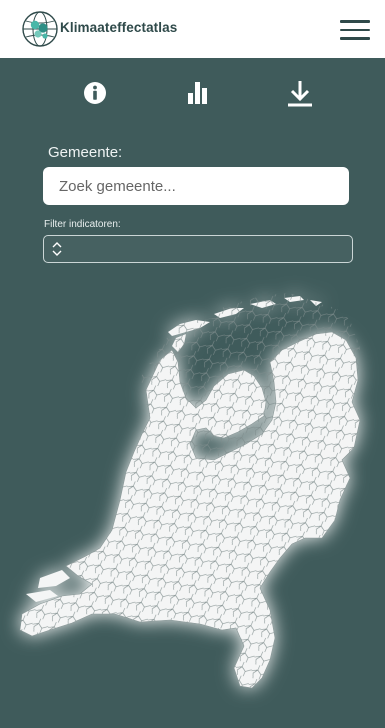 The image size is (385, 728). I want to click on municipality-label: Gemeente:, so click(85, 152).